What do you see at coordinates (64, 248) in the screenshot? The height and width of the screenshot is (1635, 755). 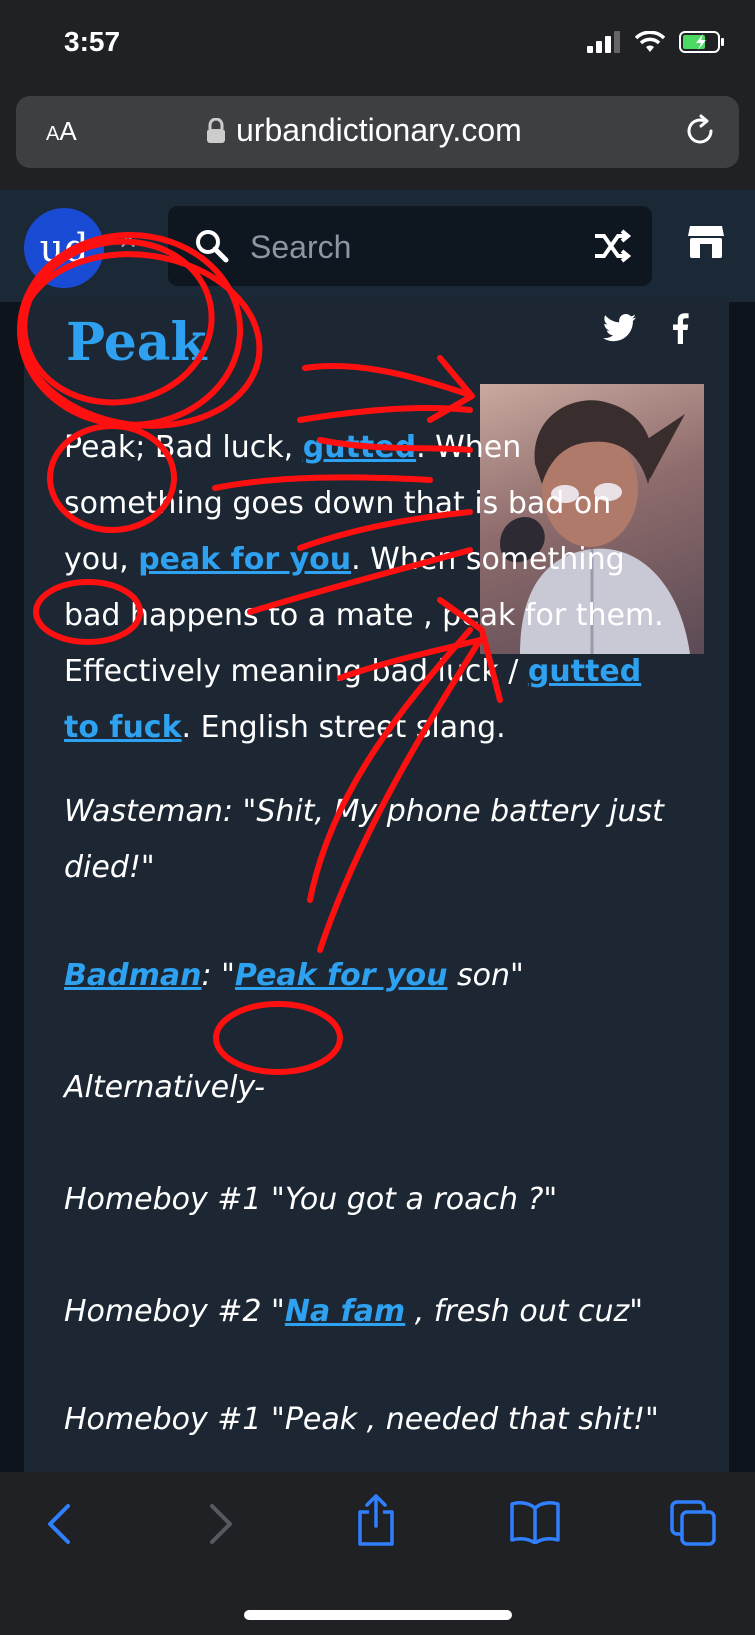 I see `ud-logo: ud` at bounding box center [64, 248].